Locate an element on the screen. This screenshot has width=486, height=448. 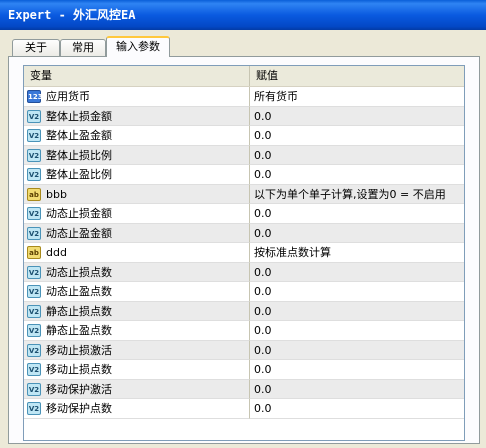
grid-header: 变量 赋值 is located at coordinates (244, 76).